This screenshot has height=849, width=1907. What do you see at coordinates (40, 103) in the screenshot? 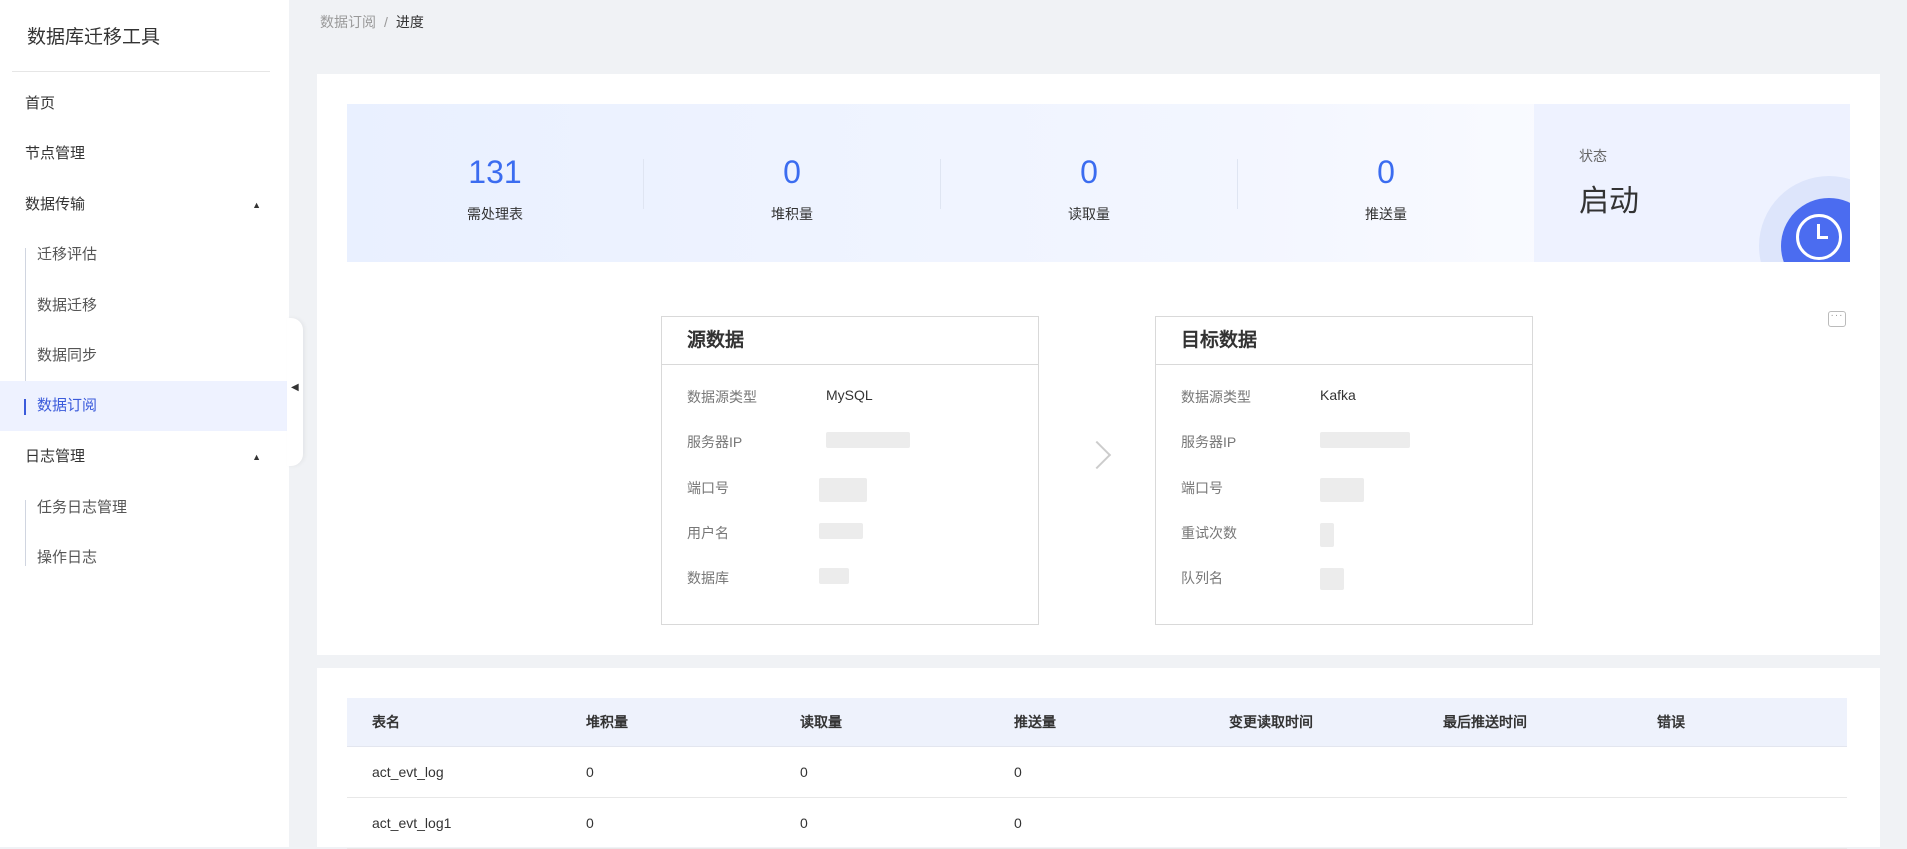
I see `sidebar-item-label: 首页` at bounding box center [40, 103].